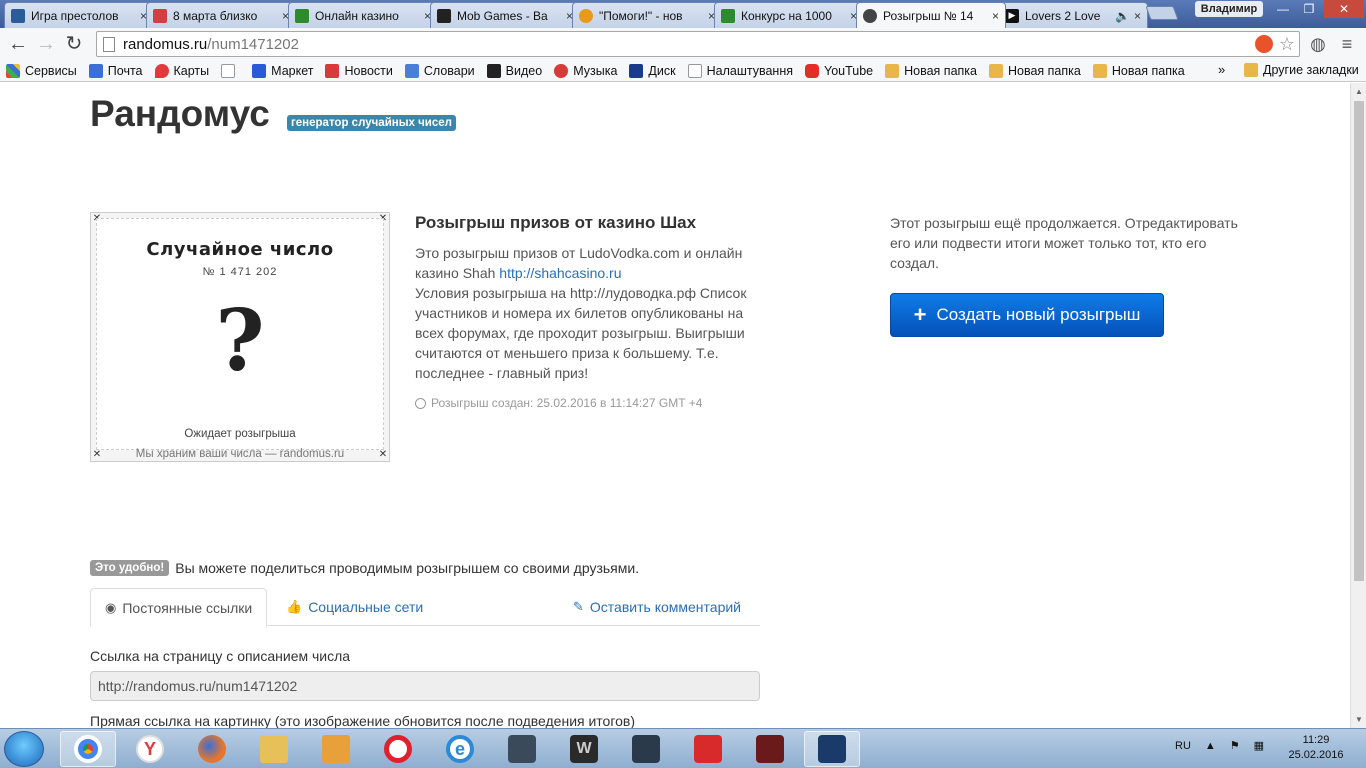 This screenshot has width=1366, height=768. I want to click on reload-icon: ↻, so click(74, 44).